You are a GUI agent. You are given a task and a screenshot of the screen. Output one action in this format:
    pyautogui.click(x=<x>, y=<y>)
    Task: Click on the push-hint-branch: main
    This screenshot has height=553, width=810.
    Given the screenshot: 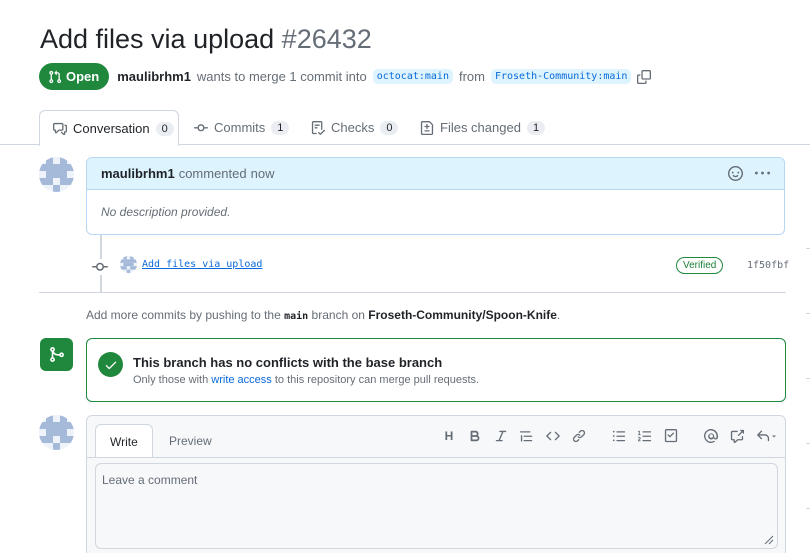 What is the action you would take?
    pyautogui.click(x=296, y=316)
    